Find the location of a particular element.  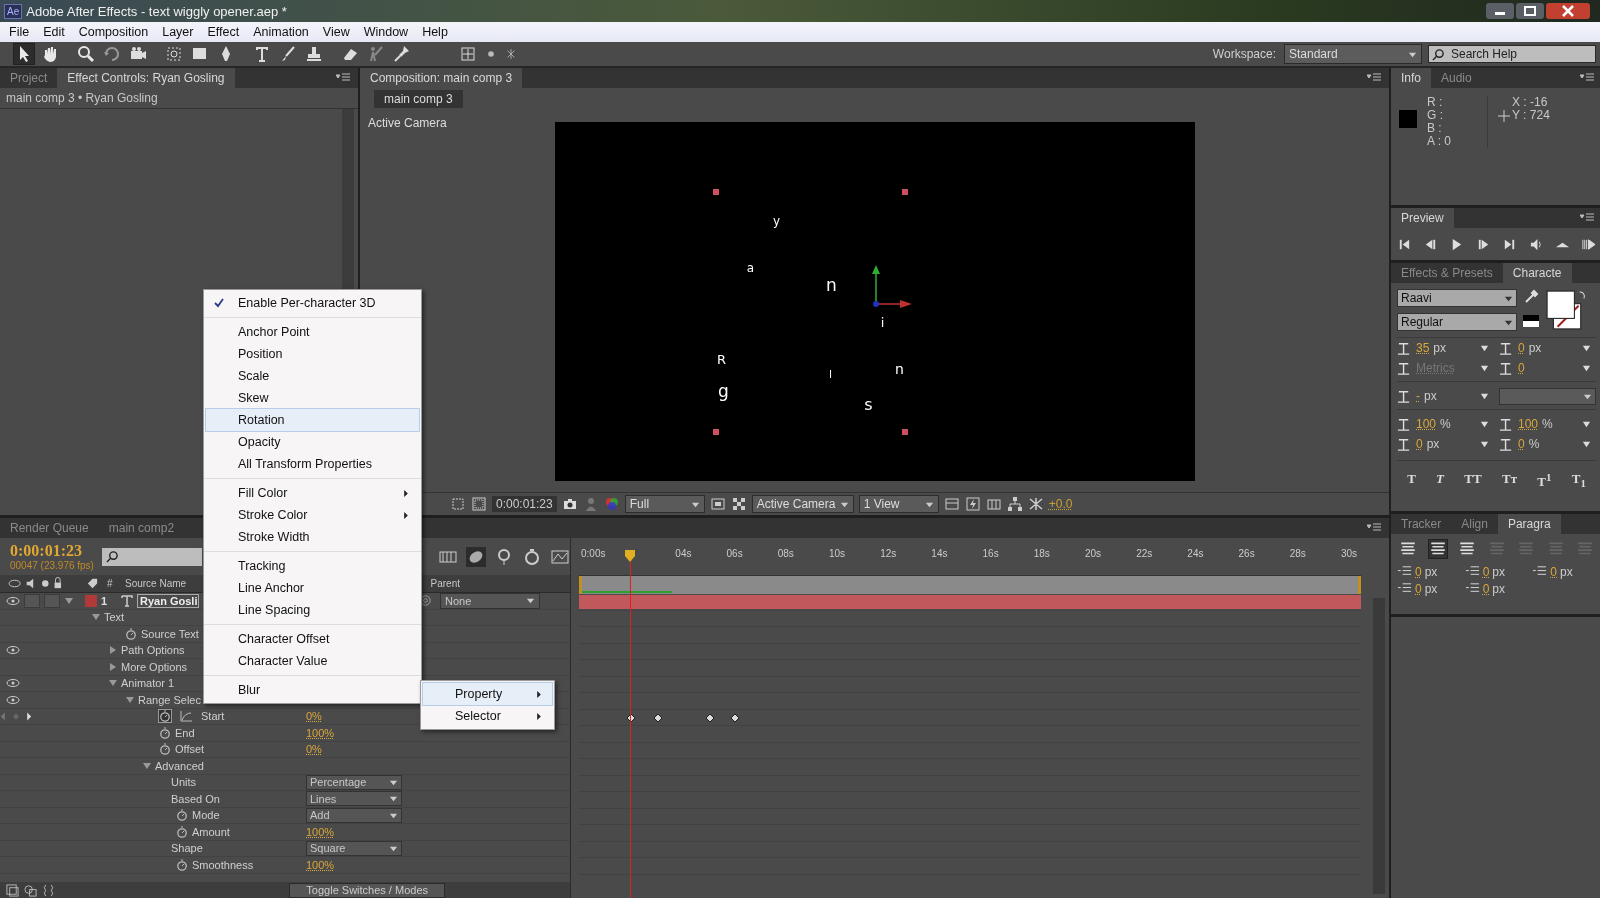

layer-name: Ryan Gosli is located at coordinates (168, 600).